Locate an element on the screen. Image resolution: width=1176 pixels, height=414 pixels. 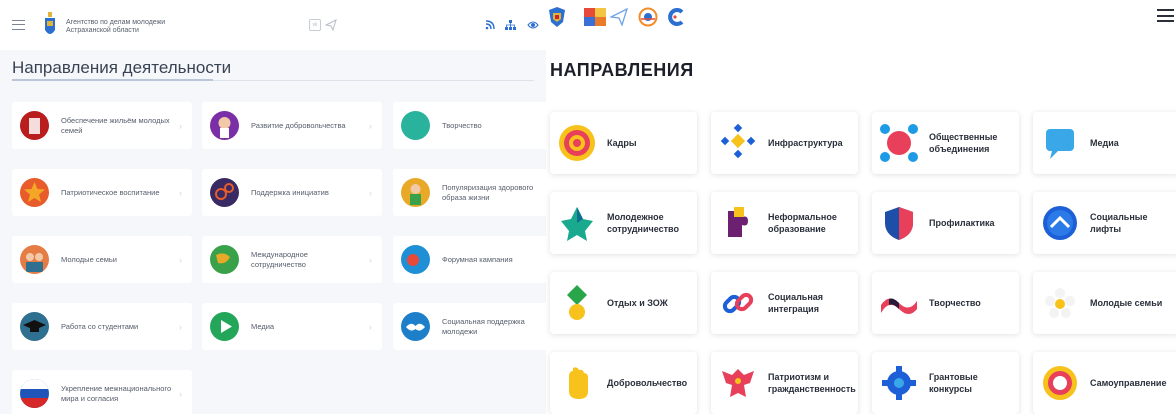
direction-label: Грантовые конкурсы is located at coordinates (953, 383).